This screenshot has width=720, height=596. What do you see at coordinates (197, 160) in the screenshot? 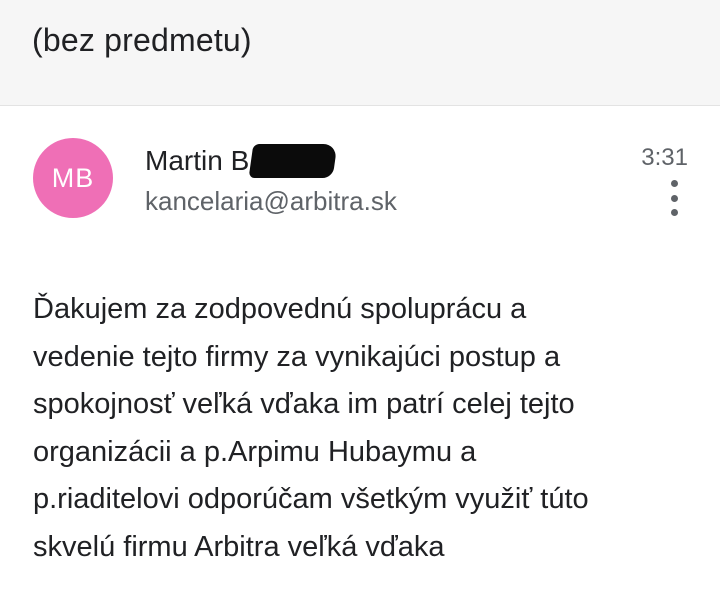
I see `sender-name-text: Martin B` at bounding box center [197, 160].